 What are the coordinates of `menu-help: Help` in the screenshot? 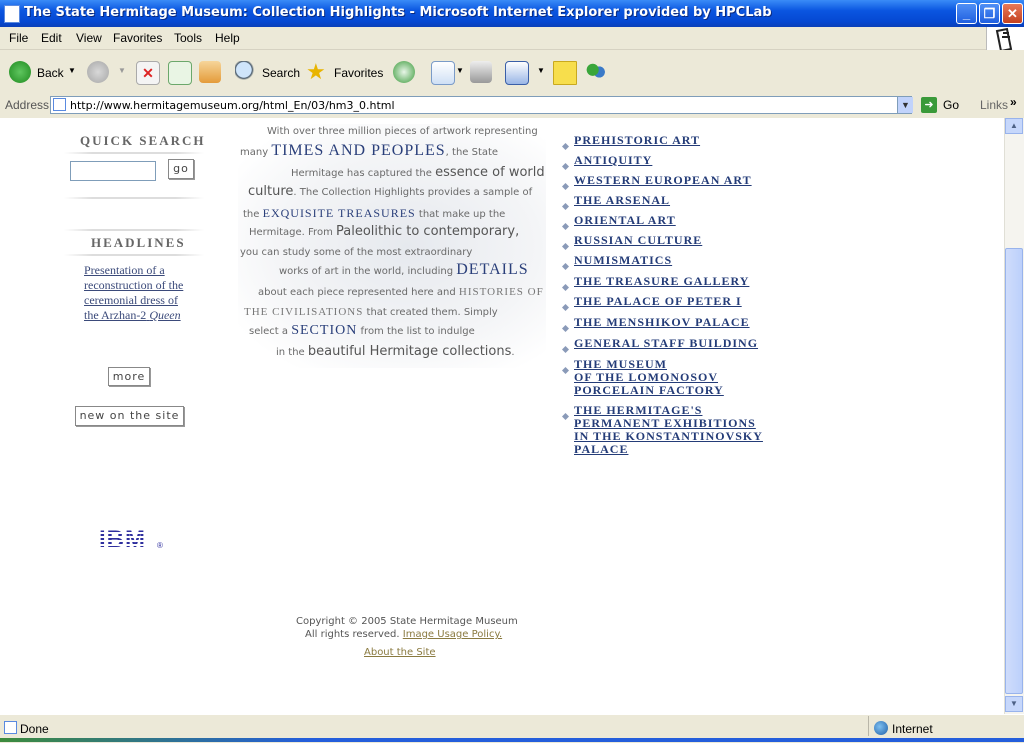 It's located at (227, 38).